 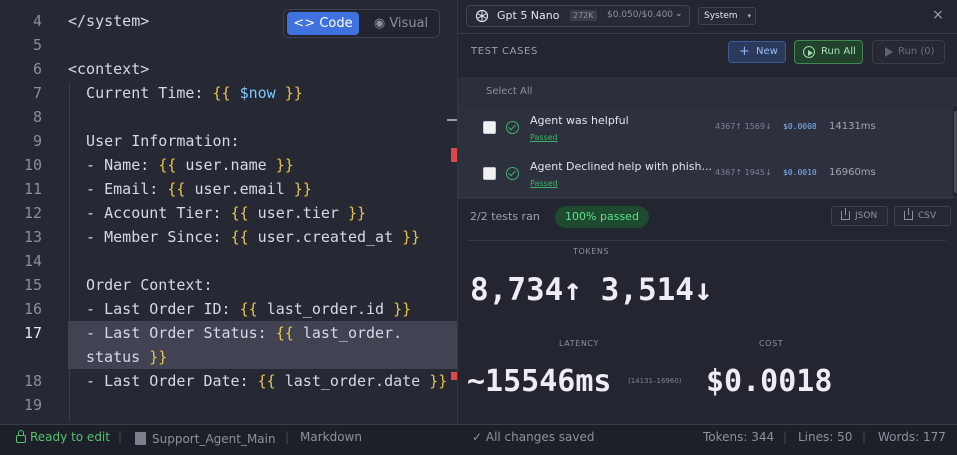 I want to click on run-selected-button: Run (0), so click(x=908, y=52).